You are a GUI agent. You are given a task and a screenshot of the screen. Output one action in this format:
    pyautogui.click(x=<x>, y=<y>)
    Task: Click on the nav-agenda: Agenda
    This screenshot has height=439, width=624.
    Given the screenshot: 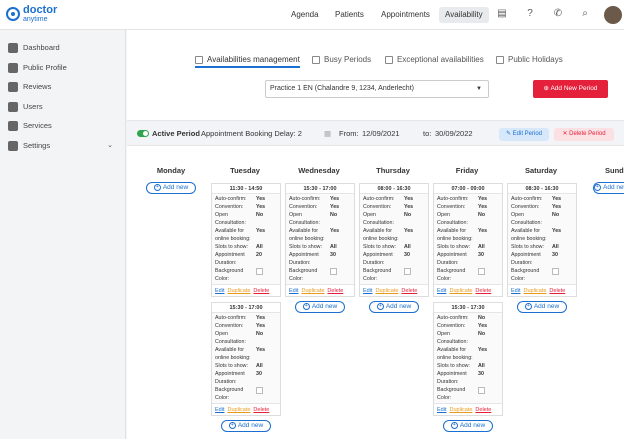 What is the action you would take?
    pyautogui.click(x=305, y=15)
    